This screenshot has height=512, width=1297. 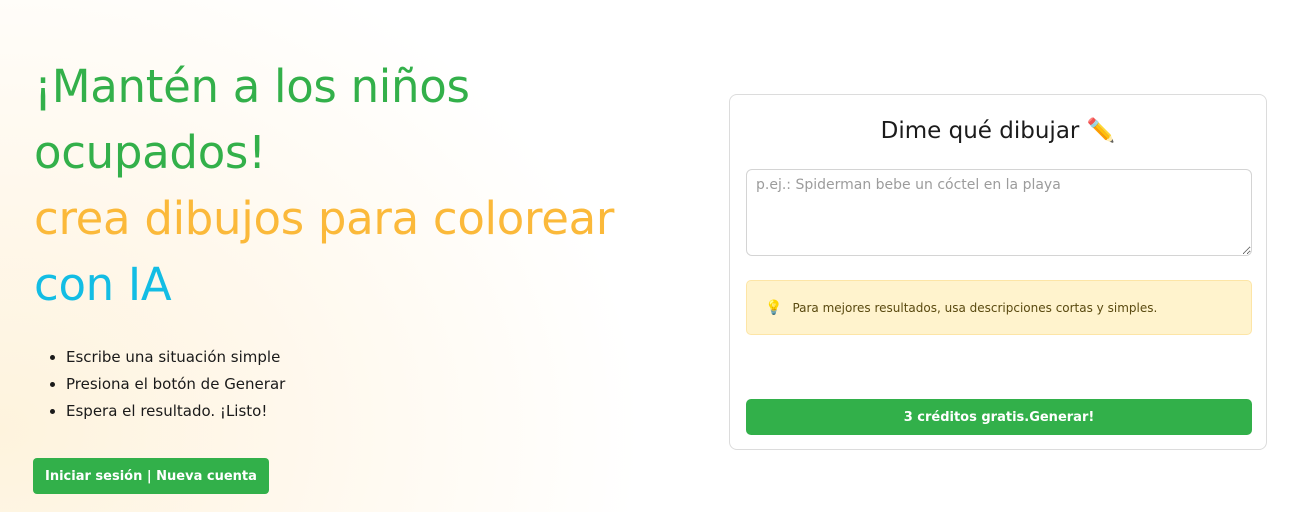 I want to click on prompt-input, so click(x=999, y=212).